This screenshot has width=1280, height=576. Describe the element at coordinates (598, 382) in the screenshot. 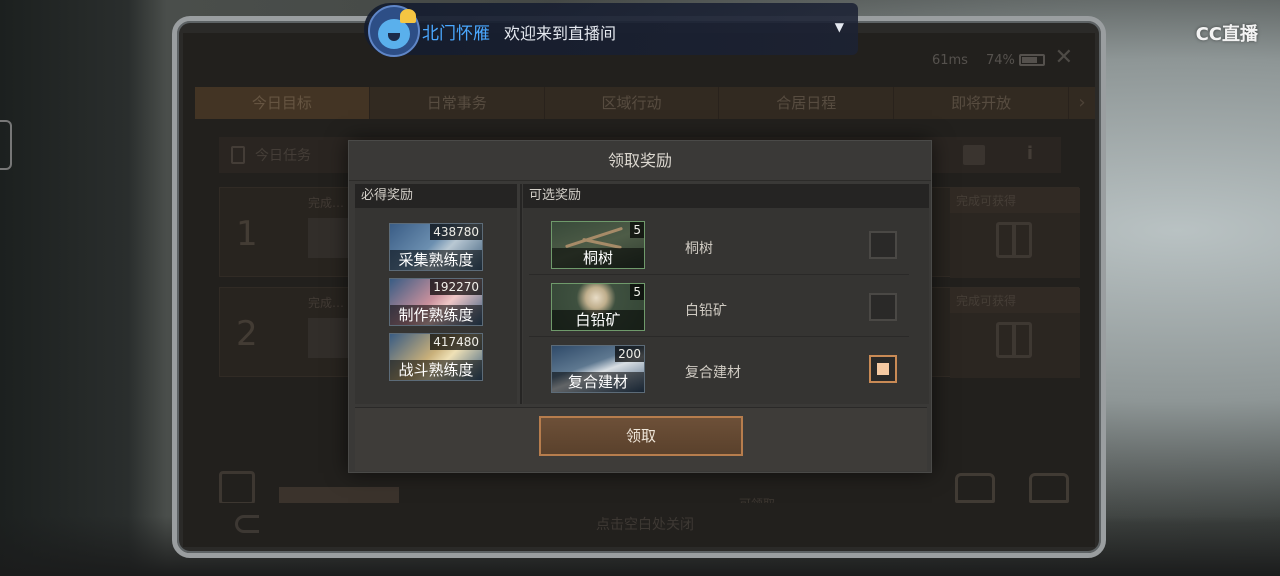

I see `item-name: 复合建材` at that location.